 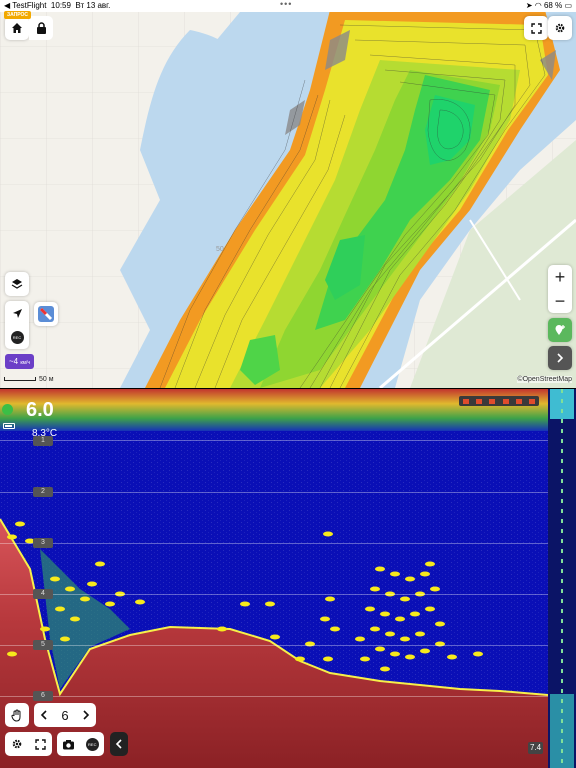 I want to click on multitask-dots: •••, so click(x=286, y=4).